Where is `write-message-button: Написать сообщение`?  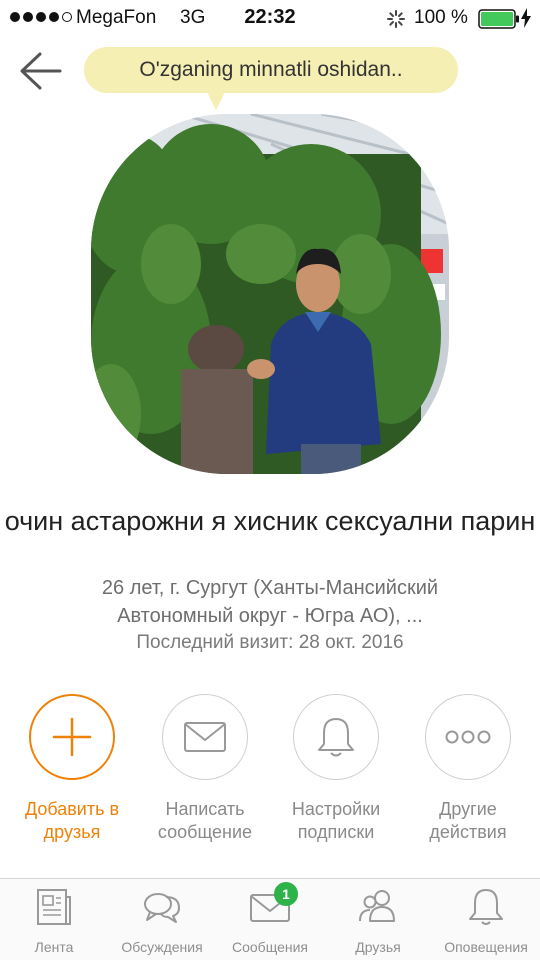 write-message-button: Написать сообщение is located at coordinates (205, 774).